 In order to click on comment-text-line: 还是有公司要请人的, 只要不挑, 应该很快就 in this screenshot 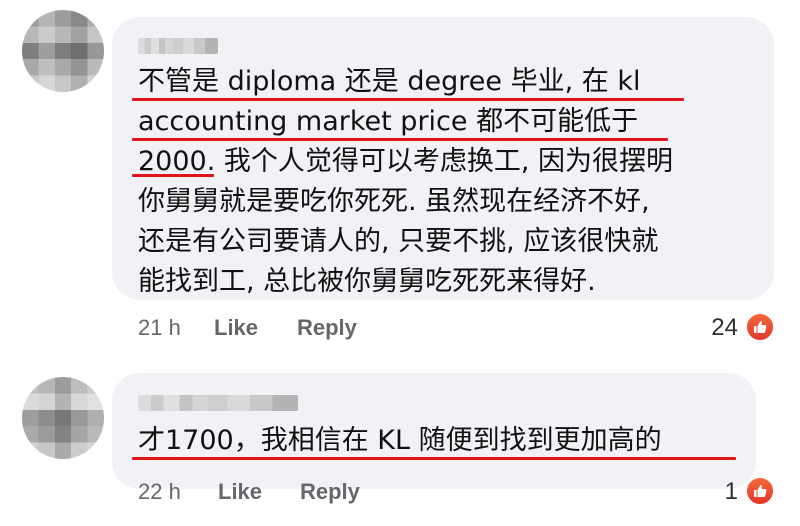, I will do `click(398, 241)`.